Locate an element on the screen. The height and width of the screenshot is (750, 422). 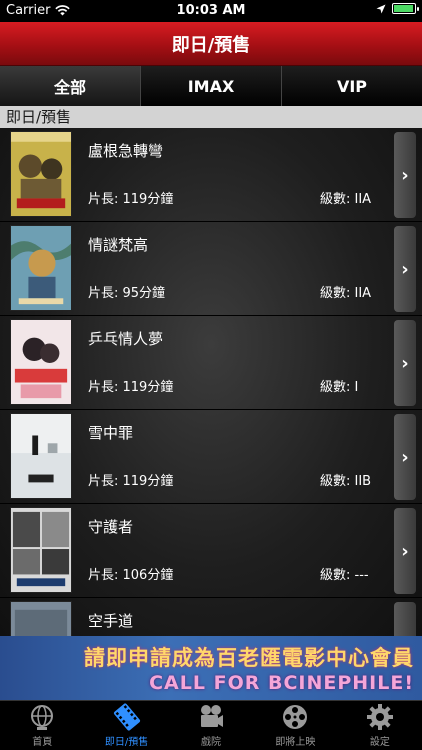
status-bar: Carrier 10:03 AM is located at coordinates (211, 11).